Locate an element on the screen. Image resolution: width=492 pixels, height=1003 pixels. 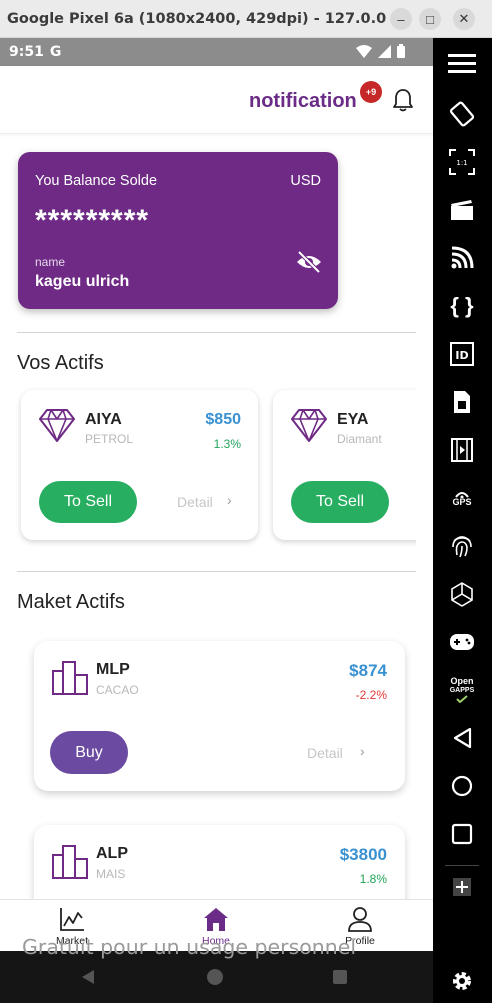
screenrecord-icon is located at coordinates (462, 210).